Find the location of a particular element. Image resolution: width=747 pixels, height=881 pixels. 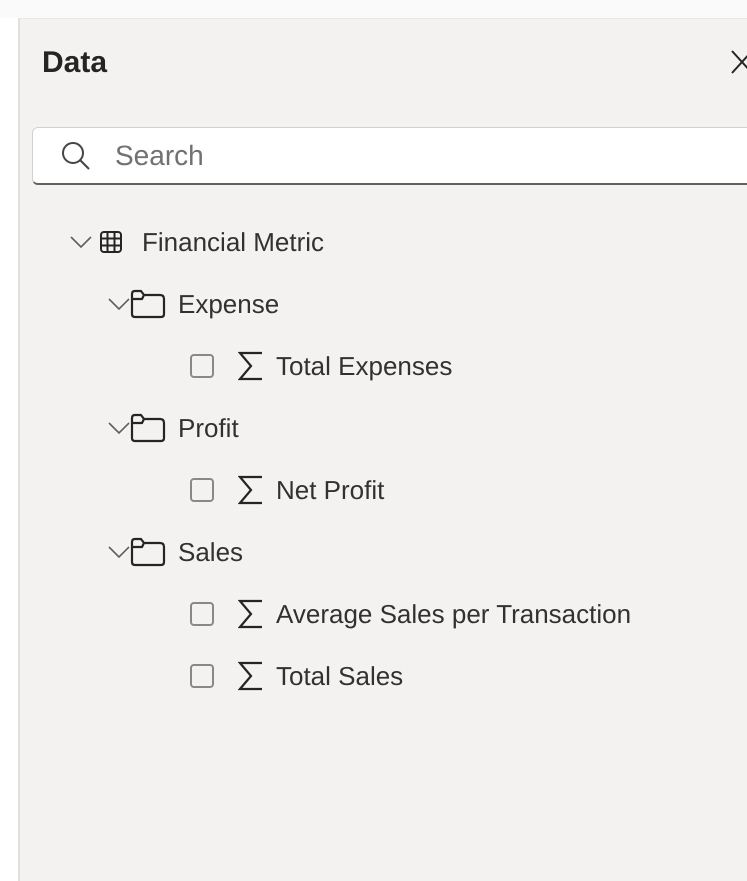

search-field: Search is located at coordinates (389, 156).